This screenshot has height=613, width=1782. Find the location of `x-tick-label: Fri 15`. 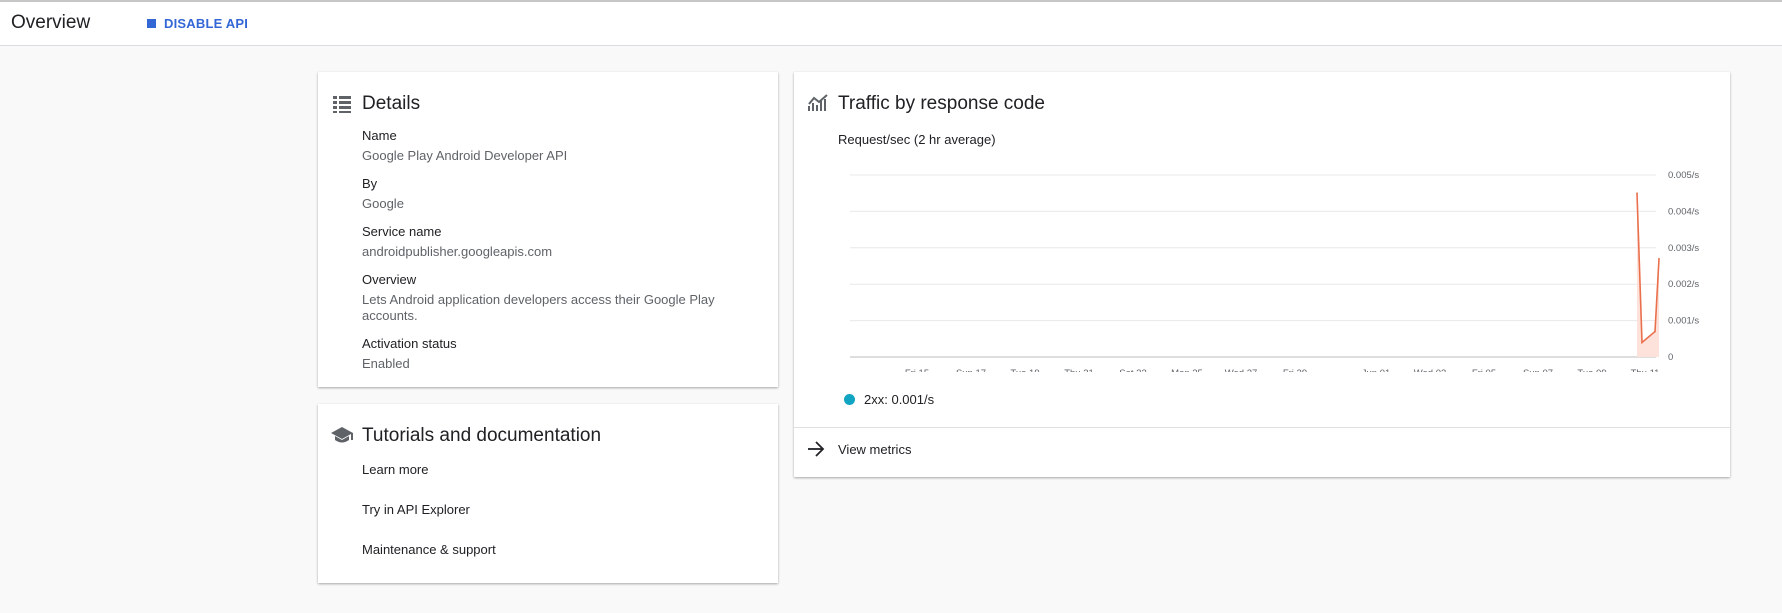

x-tick-label: Fri 15 is located at coordinates (917, 370).